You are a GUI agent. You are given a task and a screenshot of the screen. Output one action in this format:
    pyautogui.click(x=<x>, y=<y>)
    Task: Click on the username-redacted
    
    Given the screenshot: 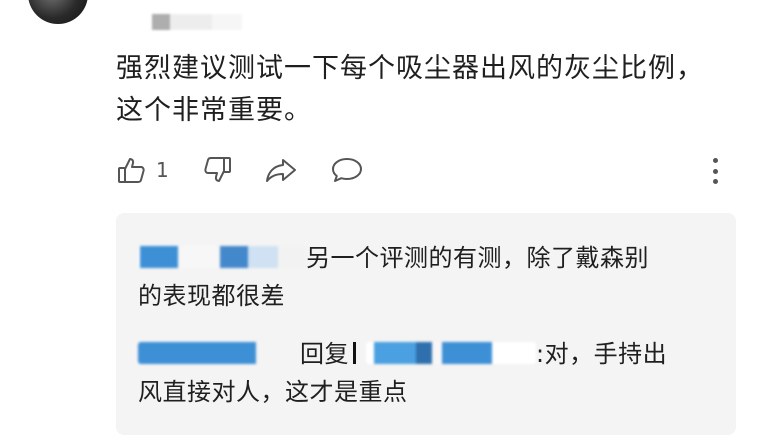 What is the action you would take?
    pyautogui.click(x=197, y=22)
    